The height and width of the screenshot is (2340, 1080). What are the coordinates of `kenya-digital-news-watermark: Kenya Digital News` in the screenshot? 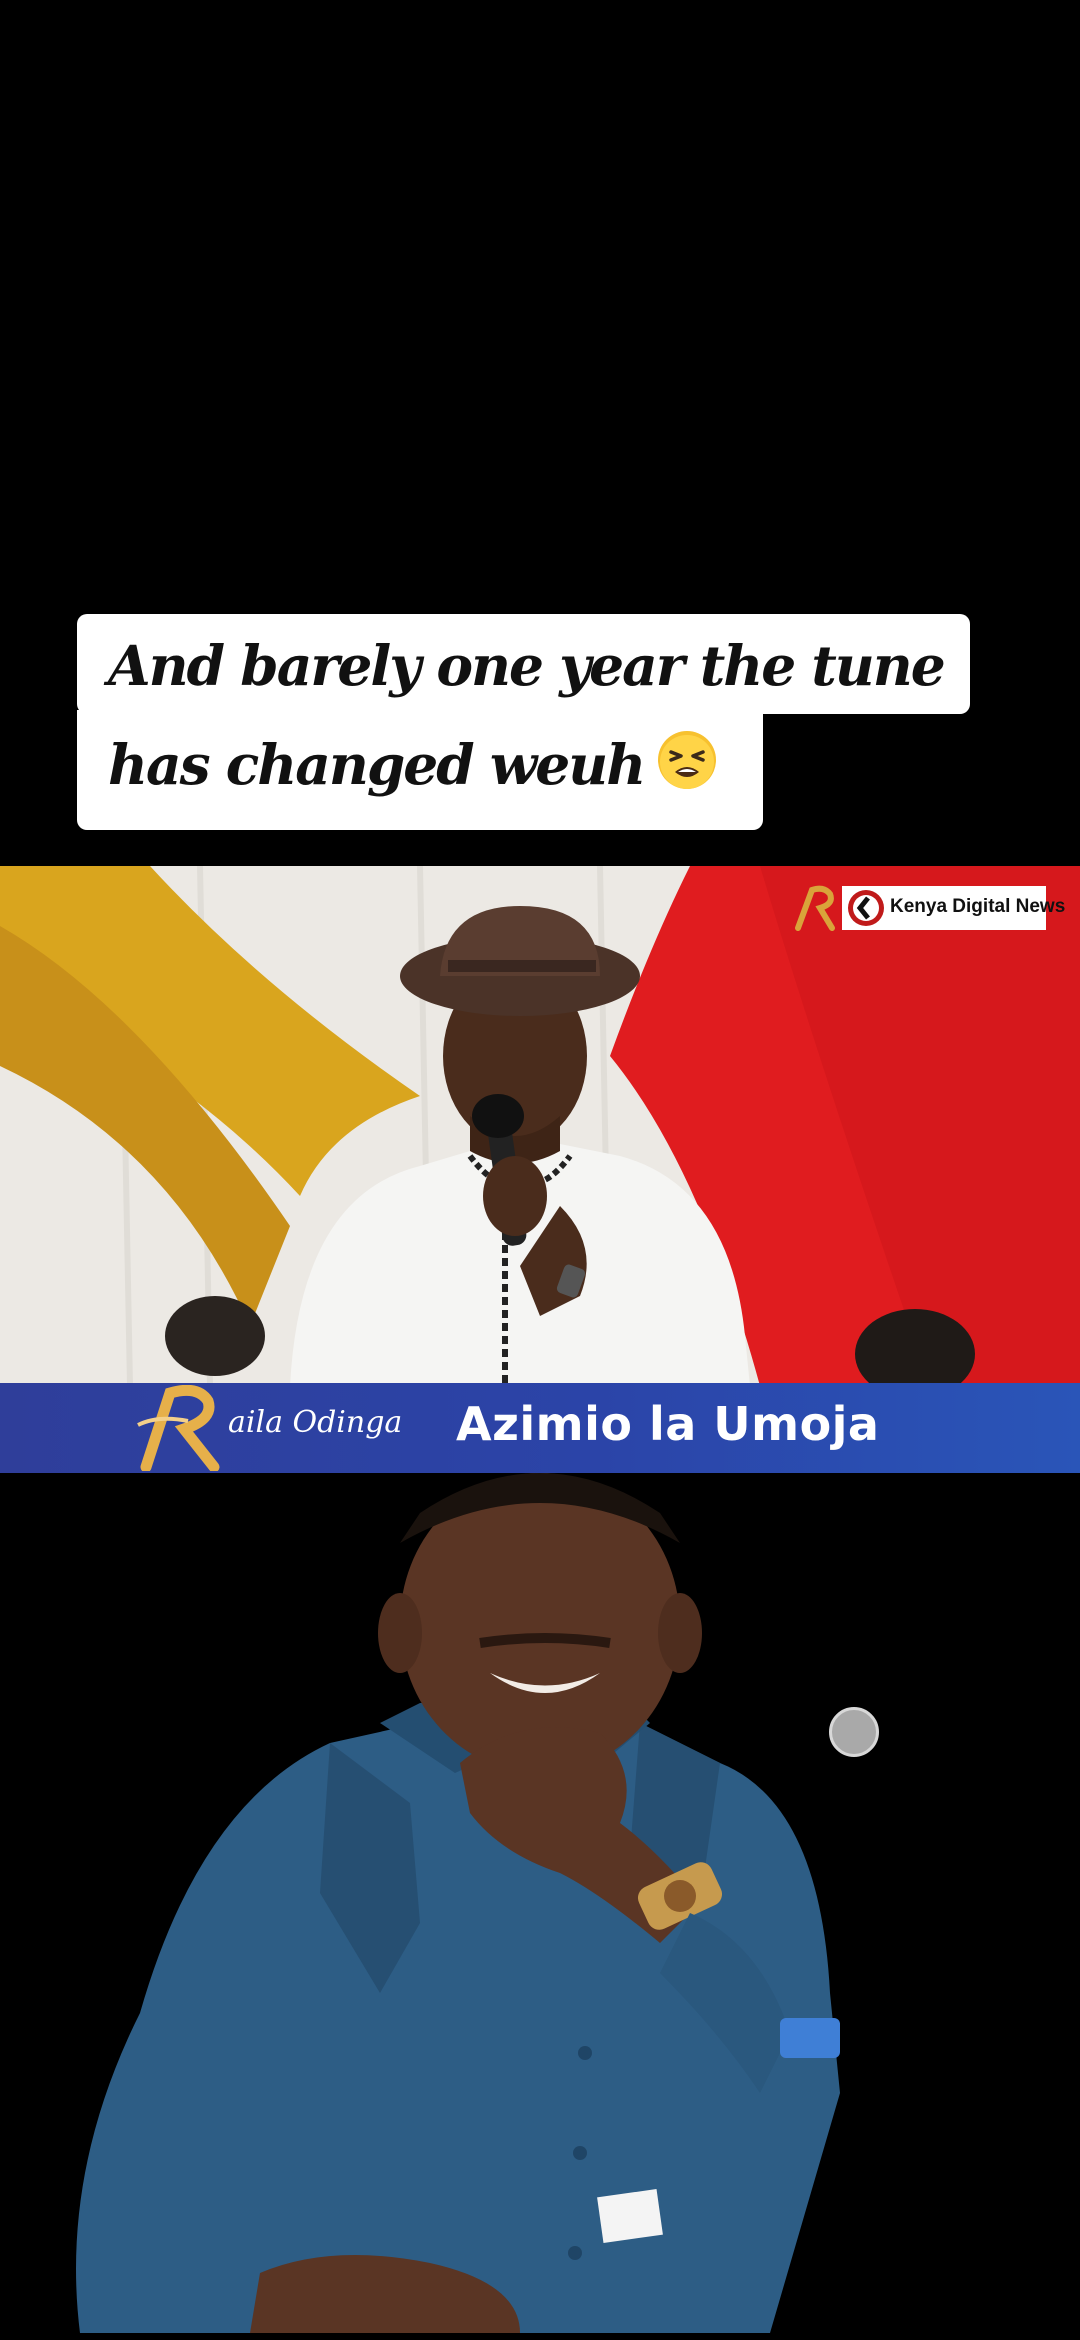 It's located at (927, 908).